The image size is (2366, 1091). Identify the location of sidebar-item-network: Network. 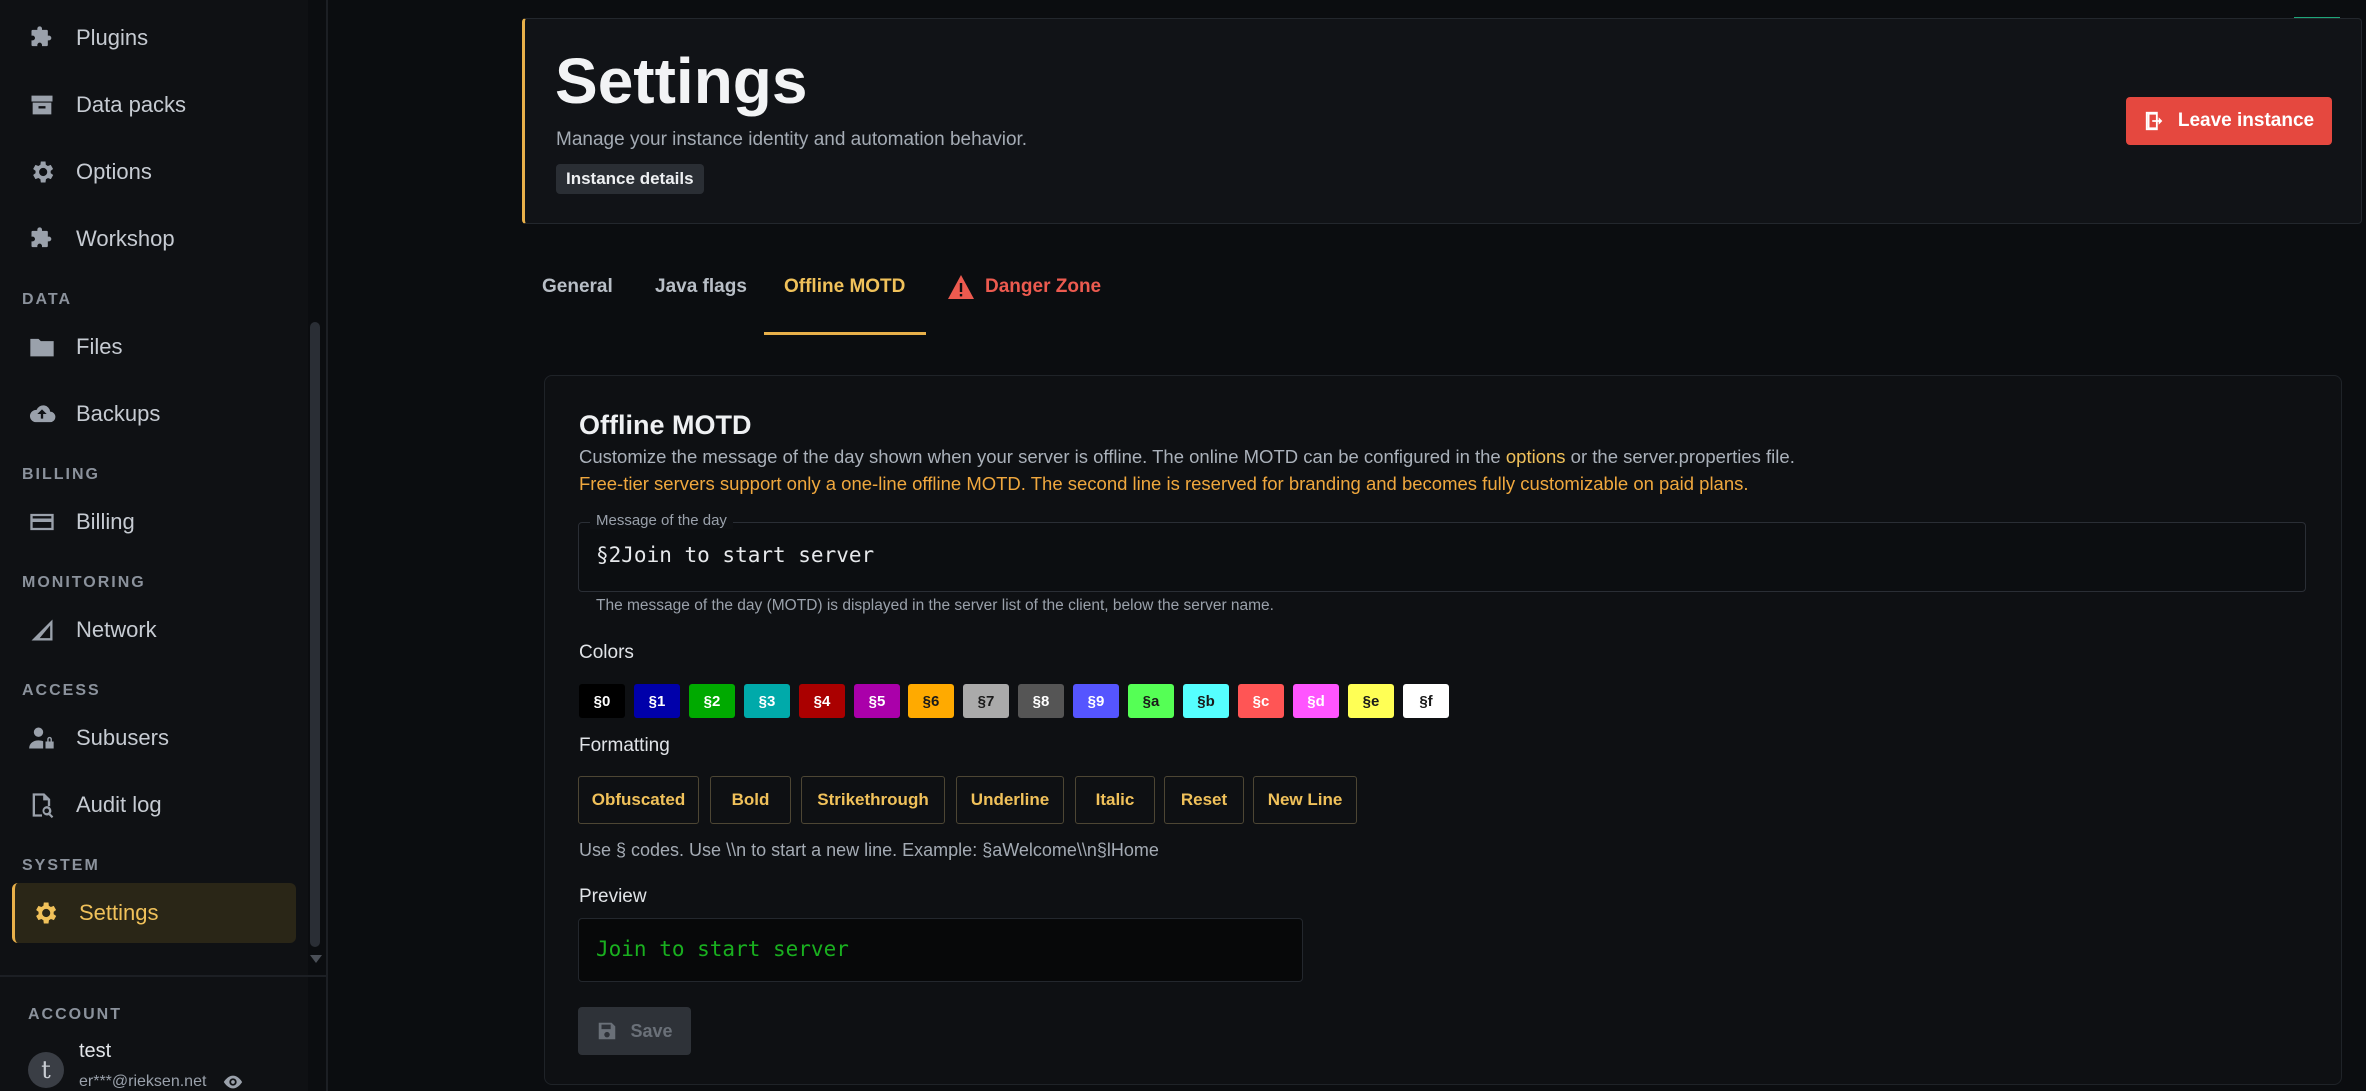
(154, 630).